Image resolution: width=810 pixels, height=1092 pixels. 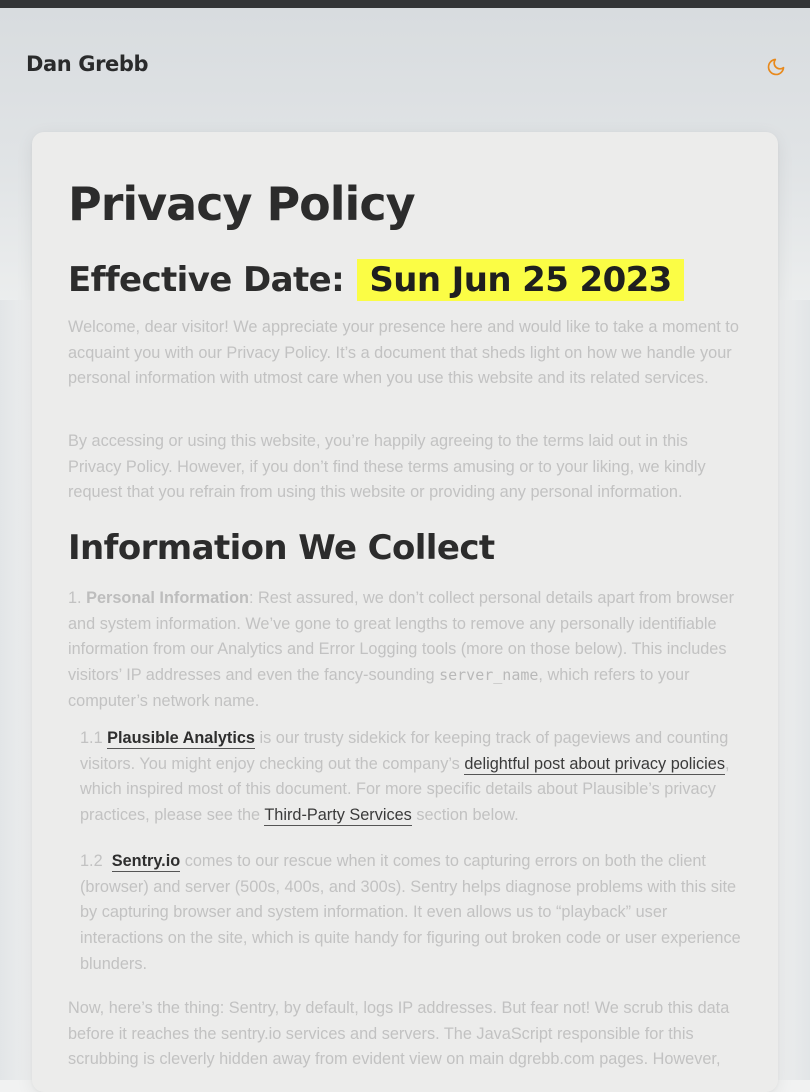 What do you see at coordinates (181, 739) in the screenshot?
I see `plausible-analytics-link: Plausible Analytics` at bounding box center [181, 739].